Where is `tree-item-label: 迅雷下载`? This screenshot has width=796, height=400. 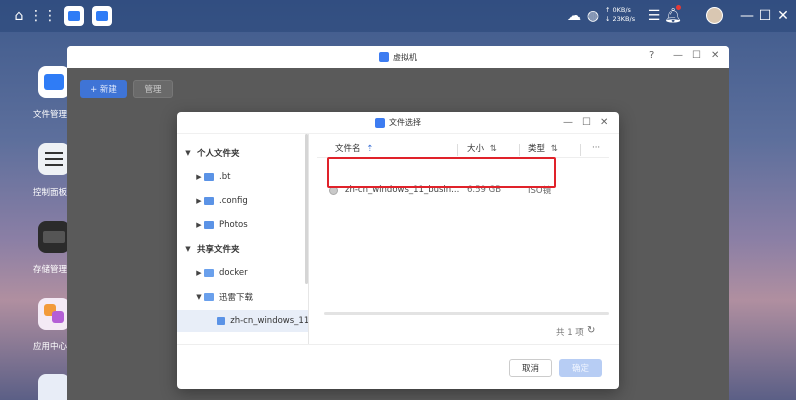
tree-item-label: 迅雷下载 is located at coordinates (236, 298).